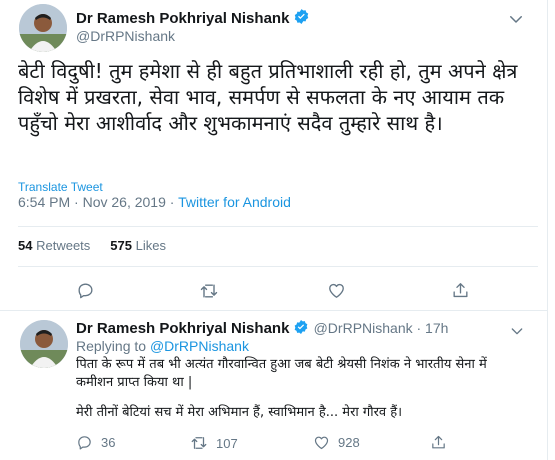 The height and width of the screenshot is (460, 555). Describe the element at coordinates (349, 442) in the screenshot. I see `like-count: 928` at that location.